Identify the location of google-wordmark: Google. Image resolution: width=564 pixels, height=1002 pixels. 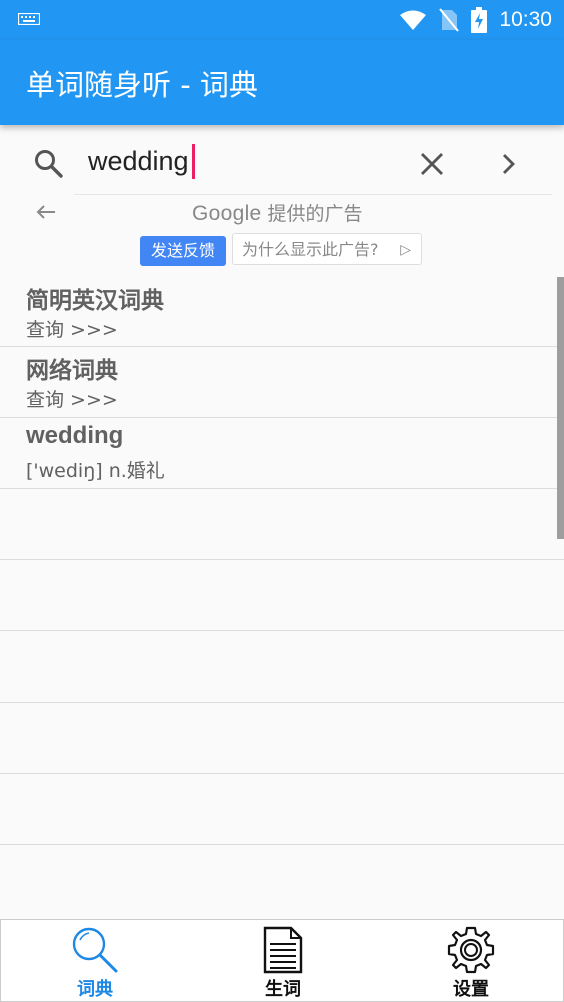
(227, 213).